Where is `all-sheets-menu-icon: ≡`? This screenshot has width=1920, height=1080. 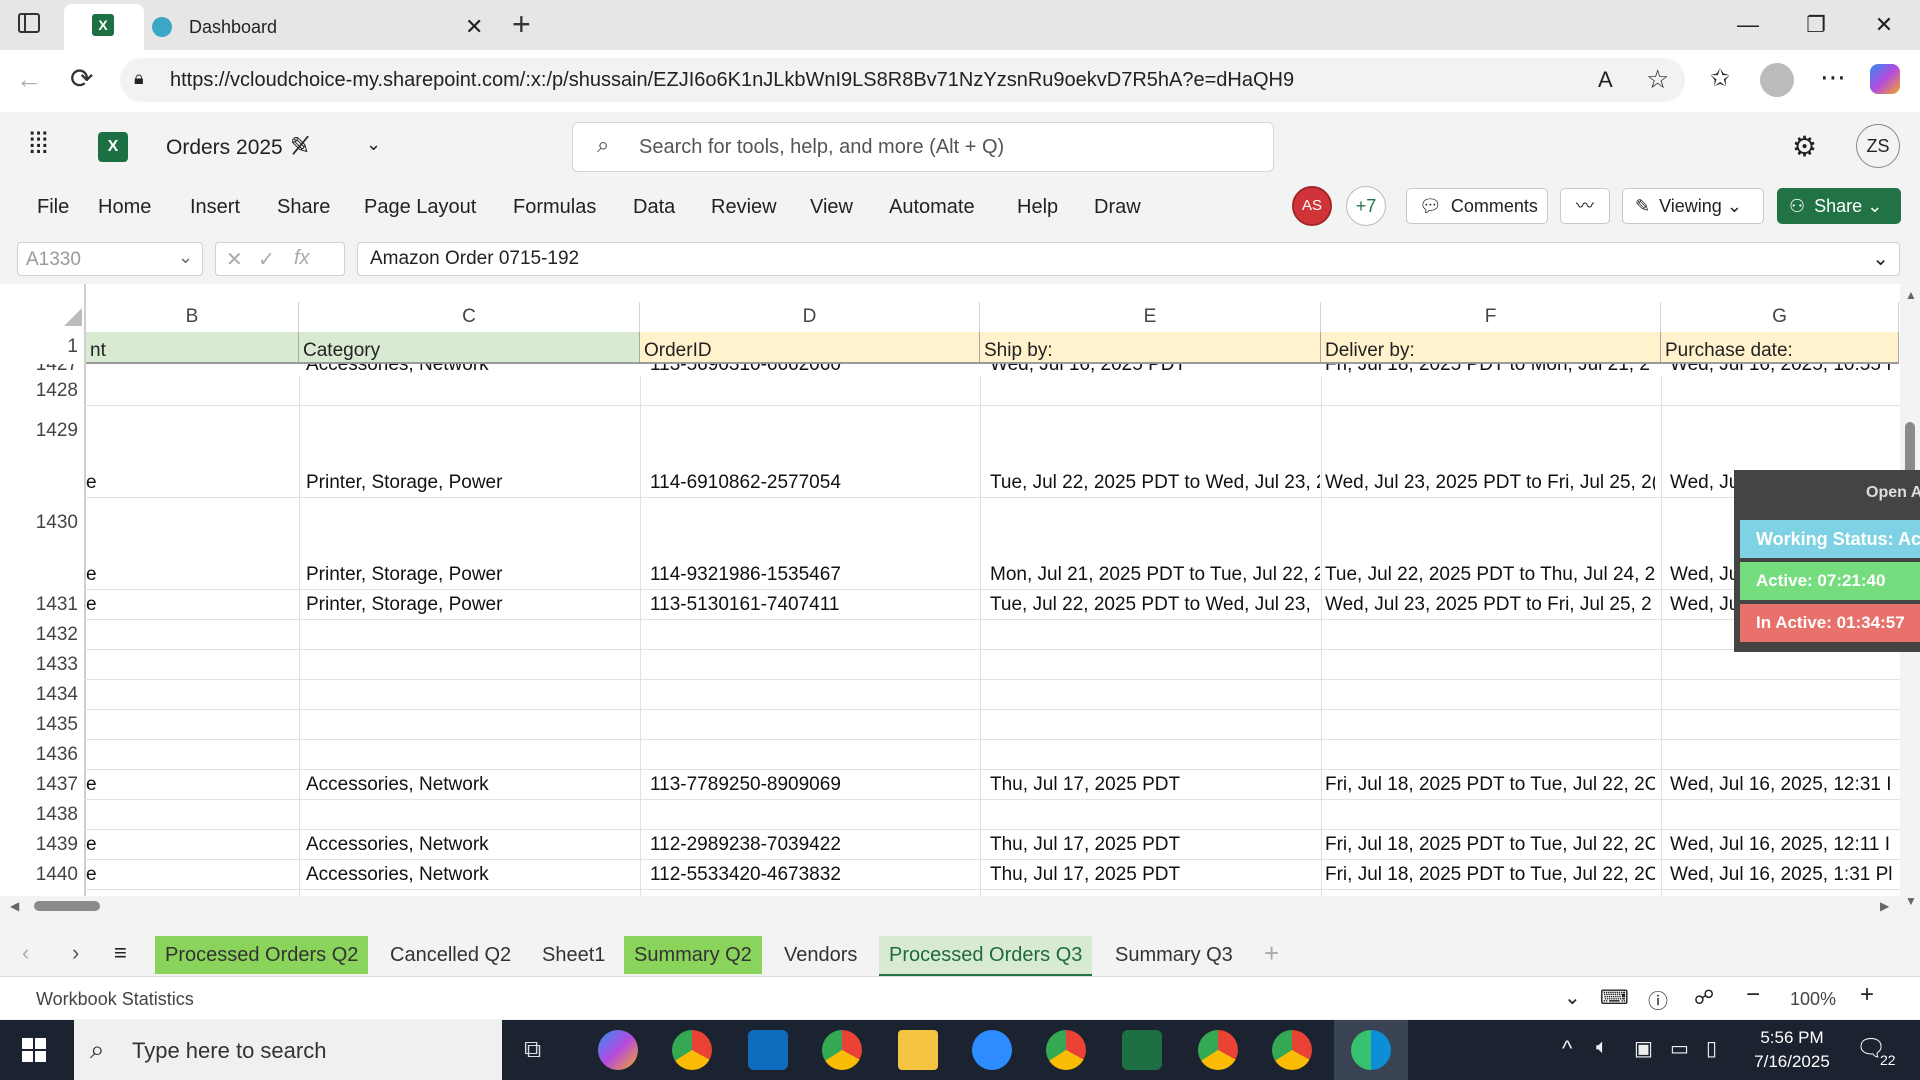
all-sheets-menu-icon: ≡ is located at coordinates (120, 953).